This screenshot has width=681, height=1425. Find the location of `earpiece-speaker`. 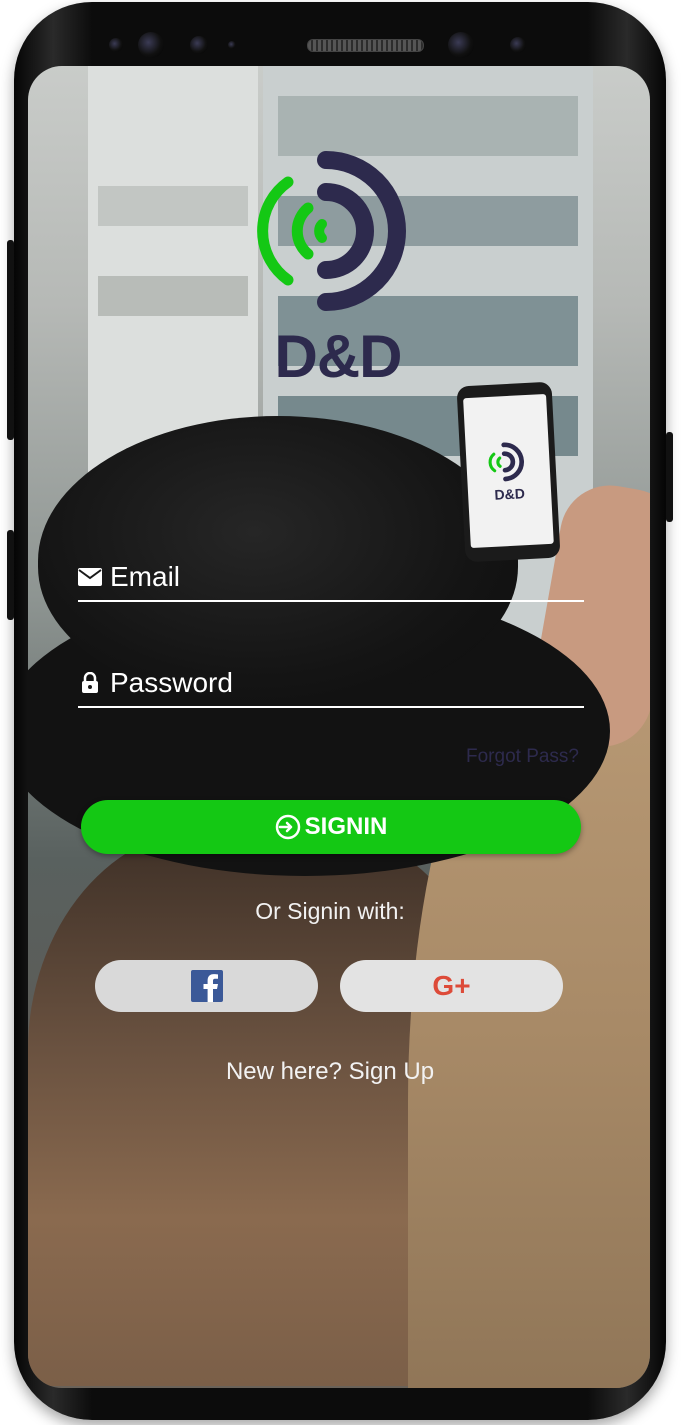

earpiece-speaker is located at coordinates (365, 45).